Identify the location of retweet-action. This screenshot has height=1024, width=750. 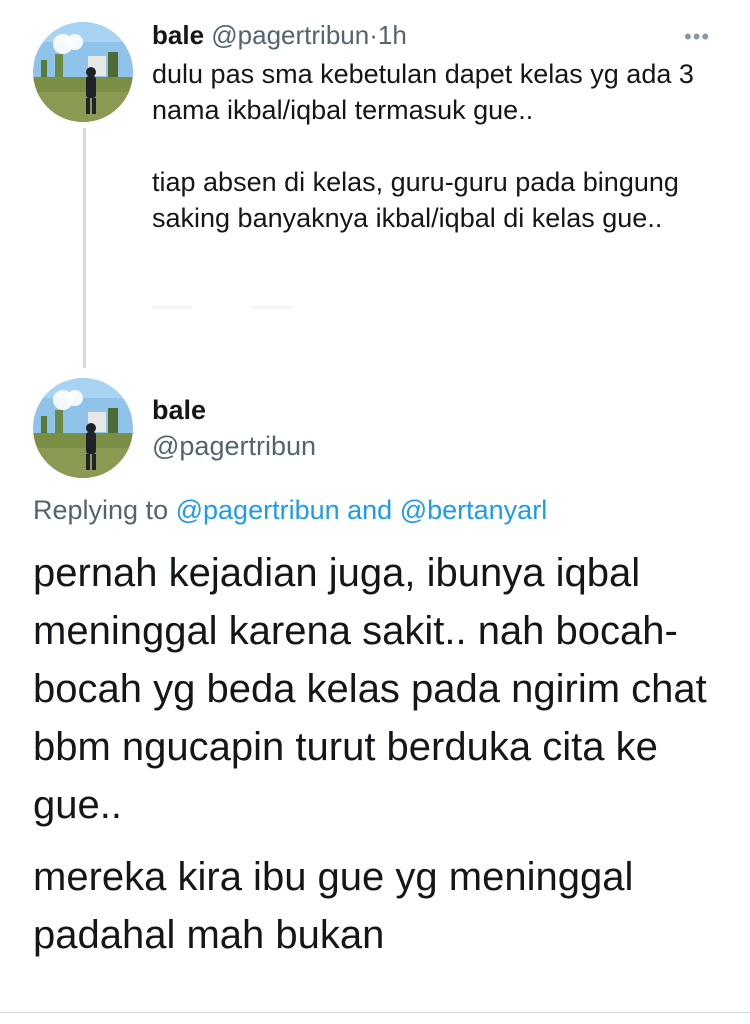
(272, 307).